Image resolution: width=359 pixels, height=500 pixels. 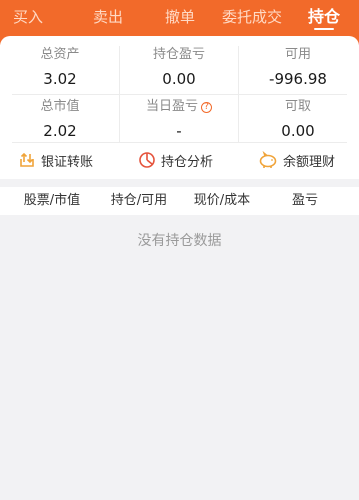 What do you see at coordinates (297, 106) in the screenshot?
I see `stat-label: 可取` at bounding box center [297, 106].